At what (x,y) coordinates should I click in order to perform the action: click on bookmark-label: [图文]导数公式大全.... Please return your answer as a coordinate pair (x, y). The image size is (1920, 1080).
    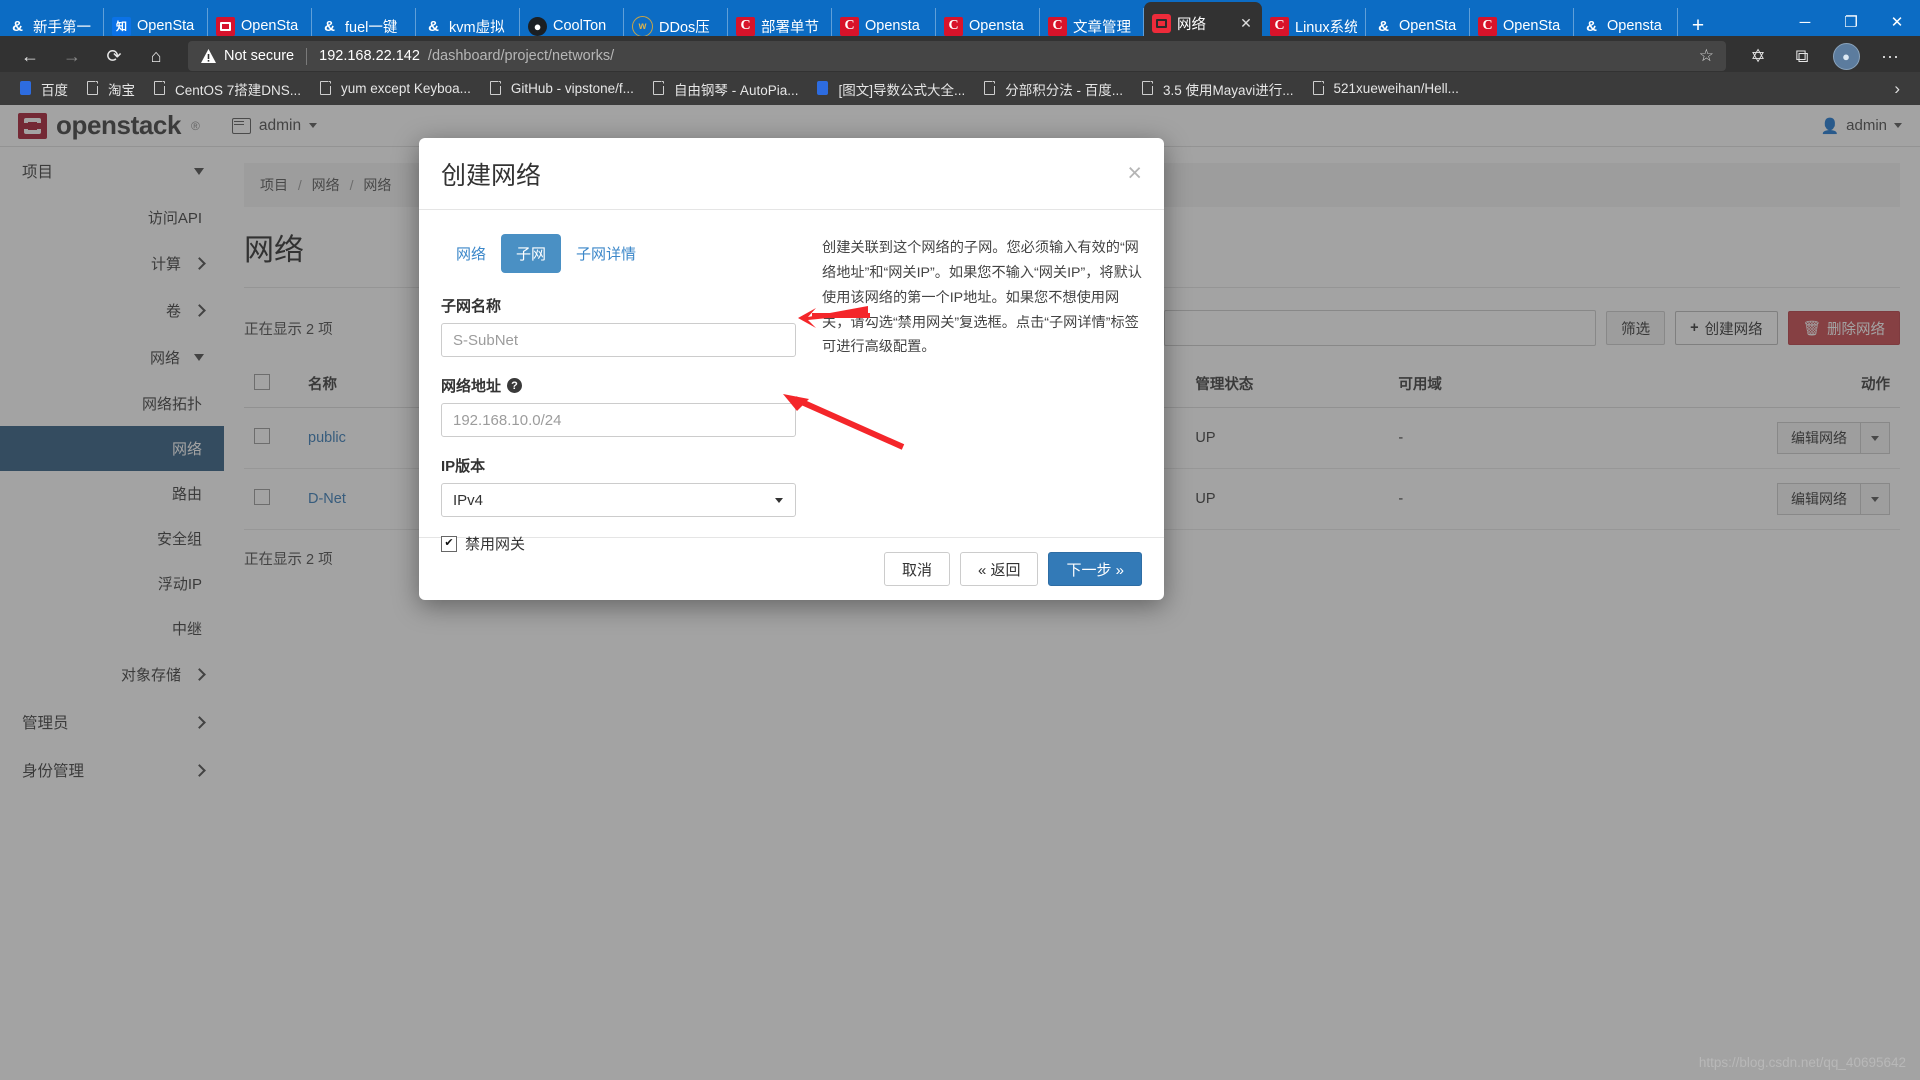
    Looking at the image, I should click on (902, 90).